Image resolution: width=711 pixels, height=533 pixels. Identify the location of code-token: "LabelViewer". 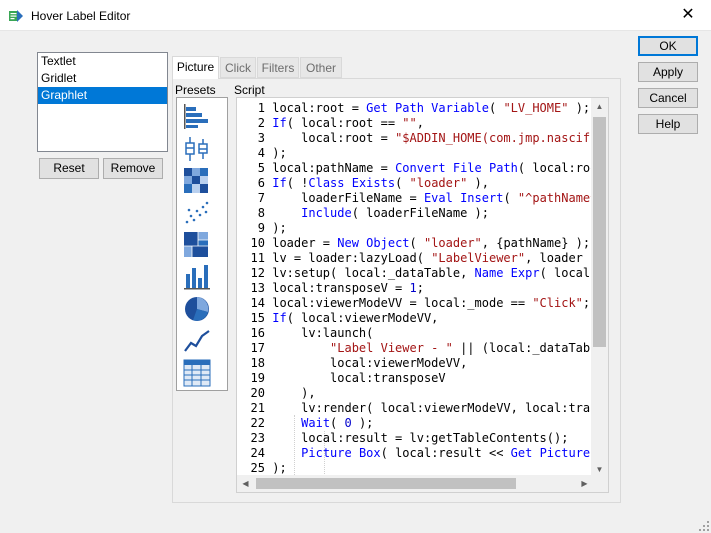
(478, 258).